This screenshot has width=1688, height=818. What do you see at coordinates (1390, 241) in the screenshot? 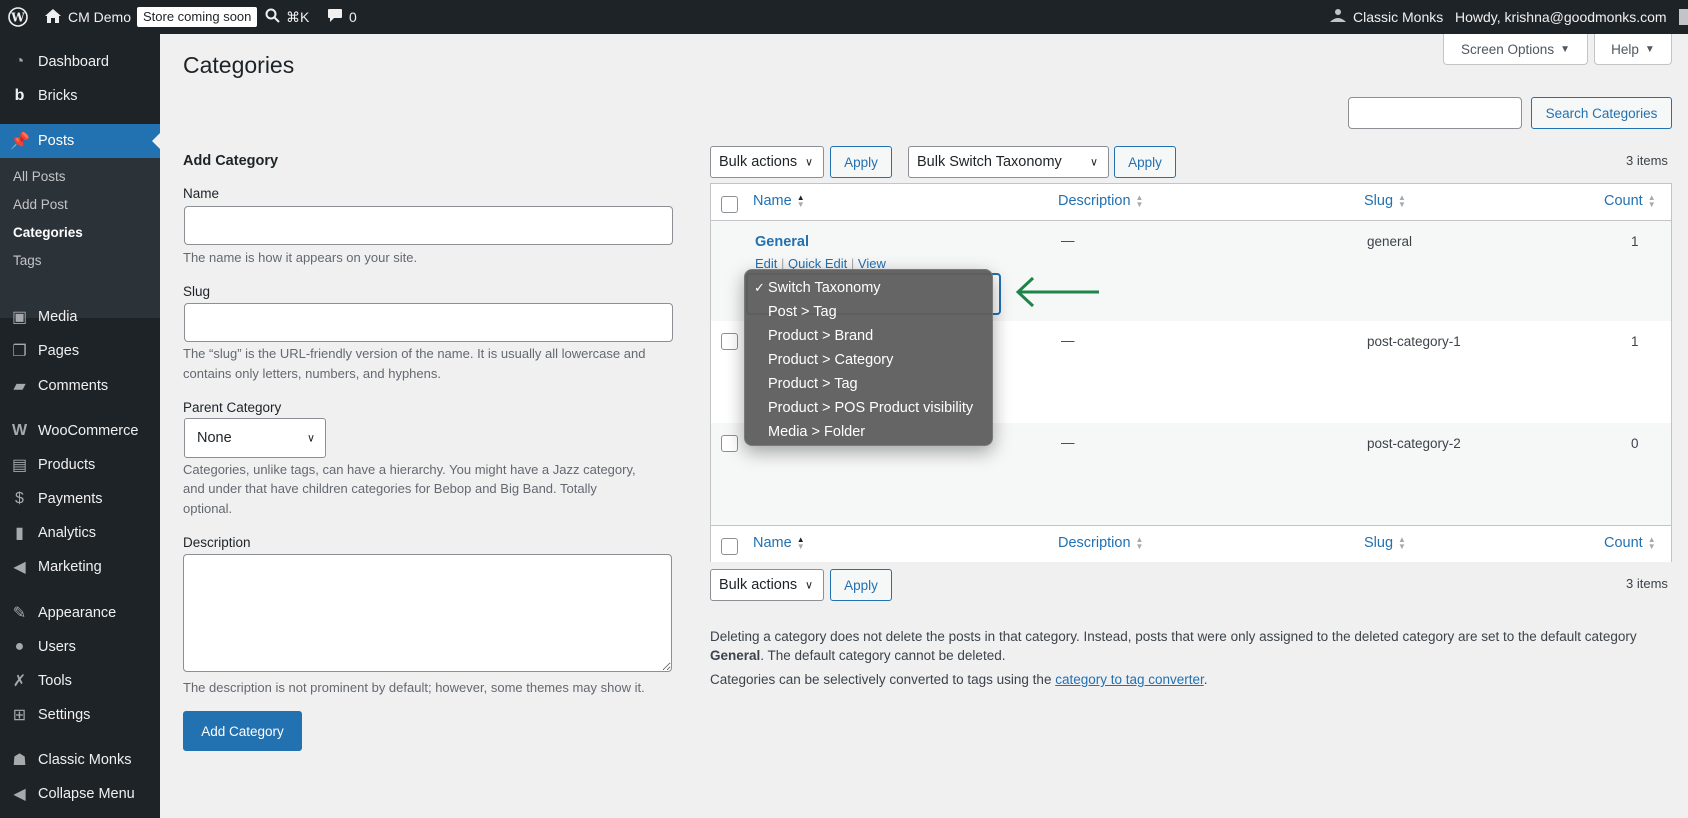
I see `slug-cell: general` at bounding box center [1390, 241].